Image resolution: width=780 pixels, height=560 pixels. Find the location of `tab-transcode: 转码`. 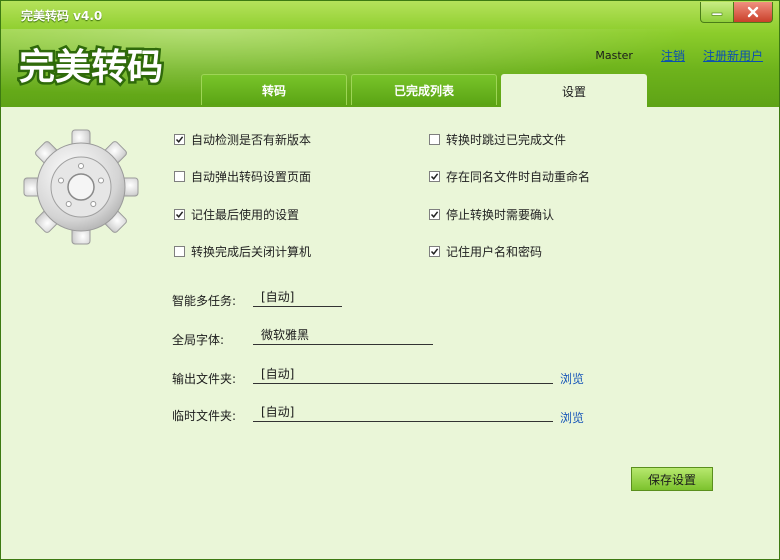

tab-transcode: 转码 is located at coordinates (274, 89).